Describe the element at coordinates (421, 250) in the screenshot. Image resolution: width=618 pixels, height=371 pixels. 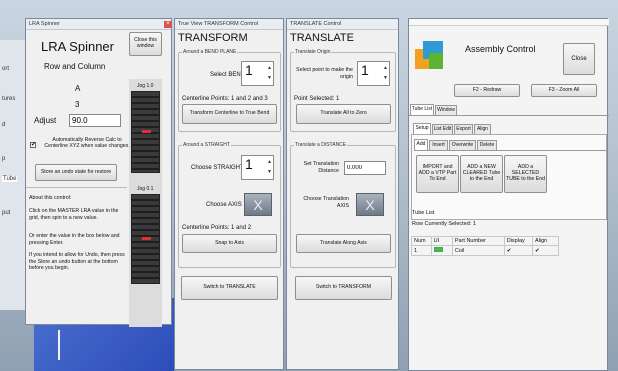
I see `row-num: 1` at that location.